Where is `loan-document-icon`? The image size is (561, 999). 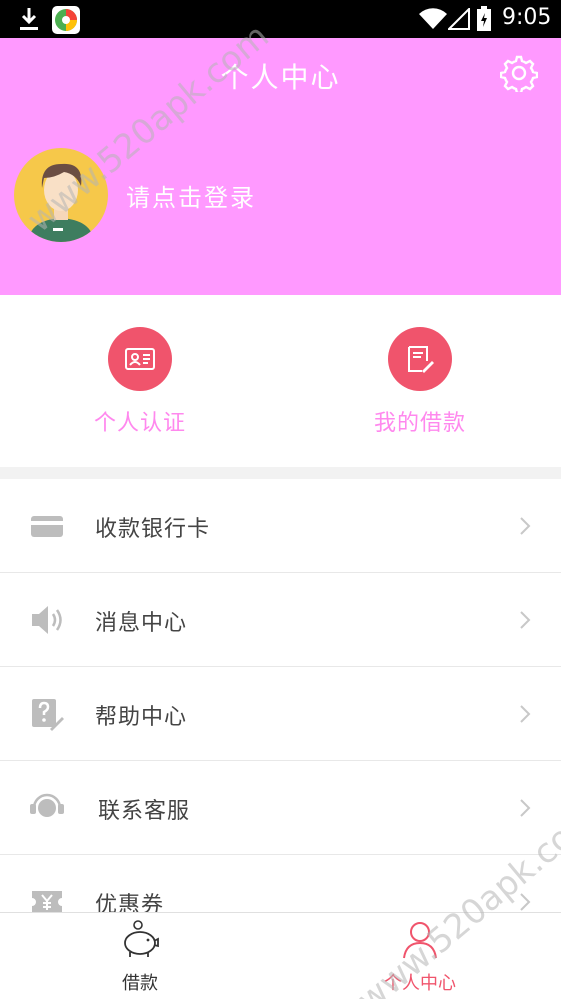 loan-document-icon is located at coordinates (421, 359).